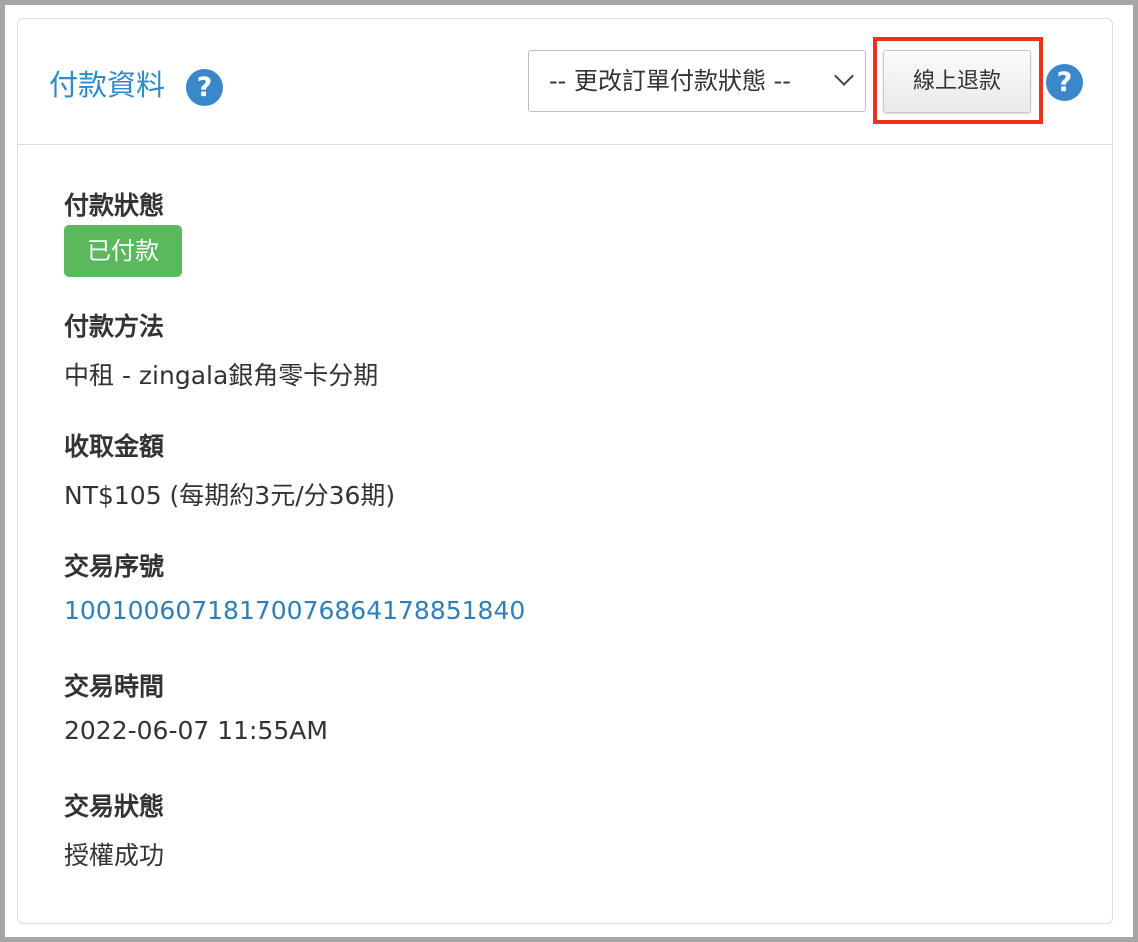 This screenshot has width=1138, height=942. Describe the element at coordinates (114, 205) in the screenshot. I see `payment-status-label: 付款狀態` at that location.